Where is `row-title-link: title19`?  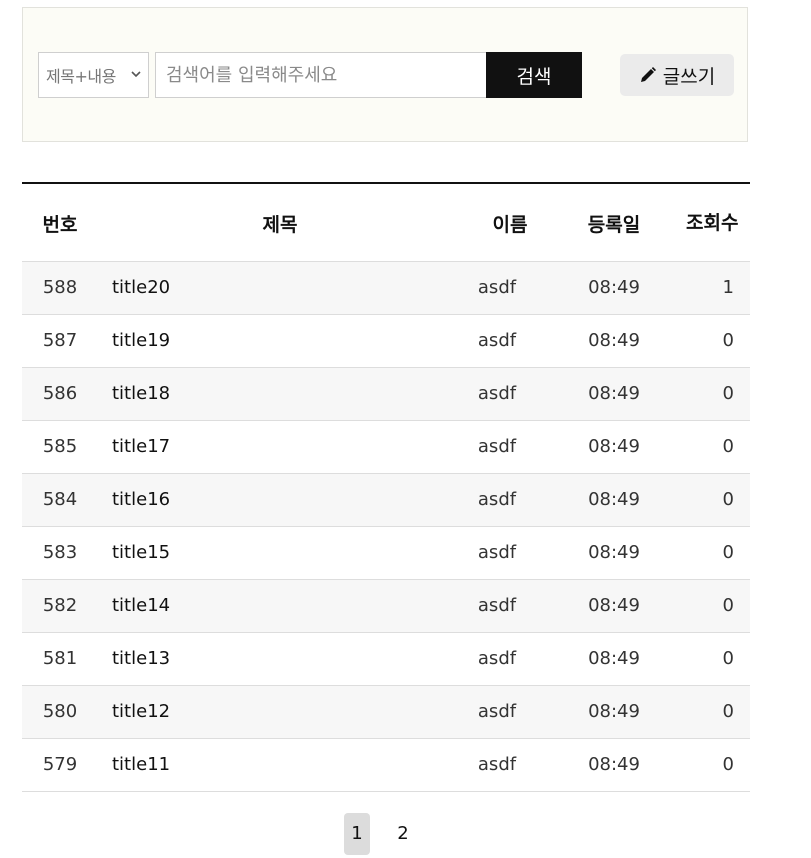 row-title-link: title19 is located at coordinates (282, 341).